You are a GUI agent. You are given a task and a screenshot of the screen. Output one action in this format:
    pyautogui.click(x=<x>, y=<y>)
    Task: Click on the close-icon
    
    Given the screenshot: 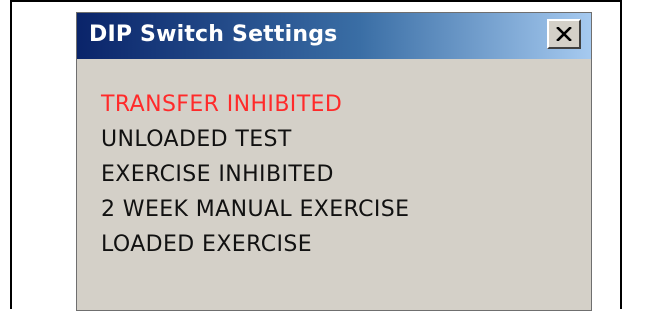 What is the action you would take?
    pyautogui.click(x=564, y=34)
    